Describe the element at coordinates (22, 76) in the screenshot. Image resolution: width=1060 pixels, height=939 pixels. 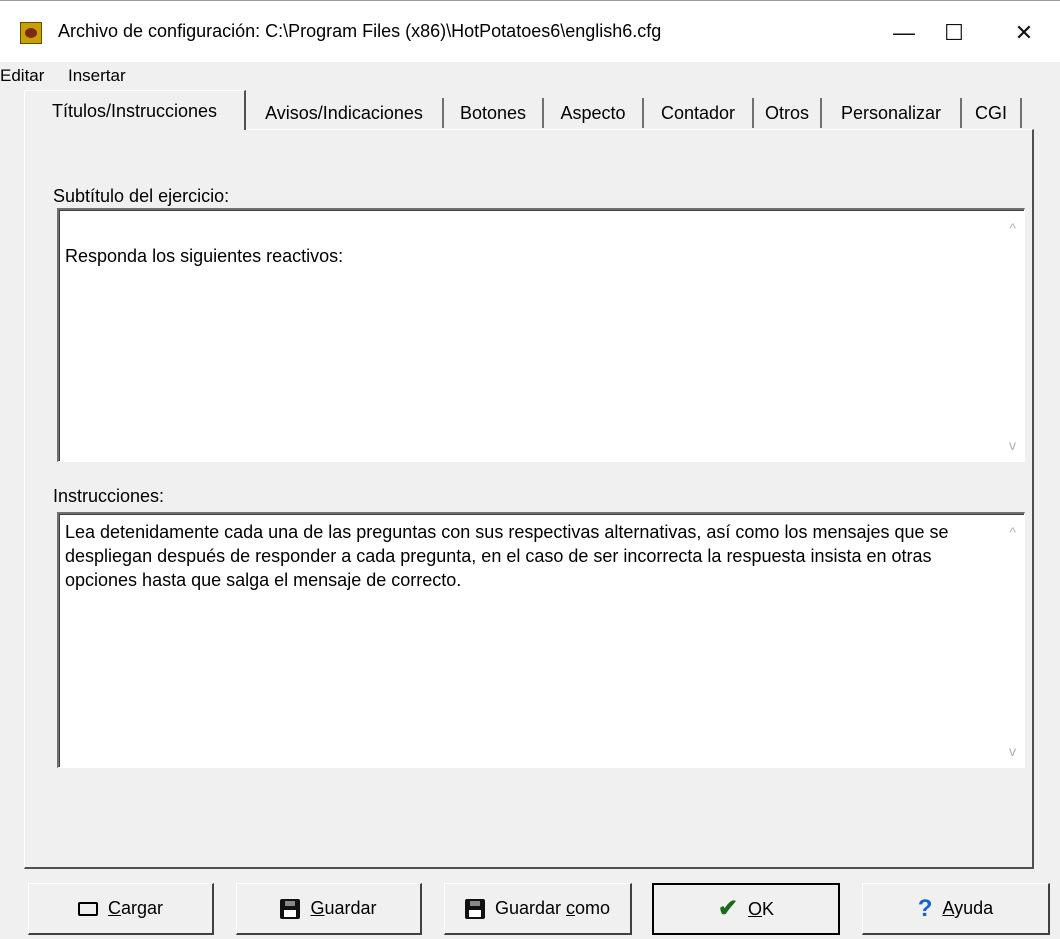
I see `menu-editar: Editar` at that location.